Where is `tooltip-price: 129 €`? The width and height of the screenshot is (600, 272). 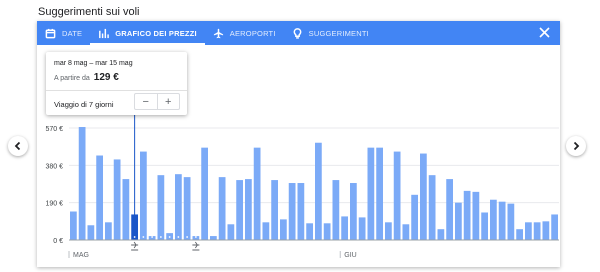 tooltip-price: 129 € is located at coordinates (106, 77).